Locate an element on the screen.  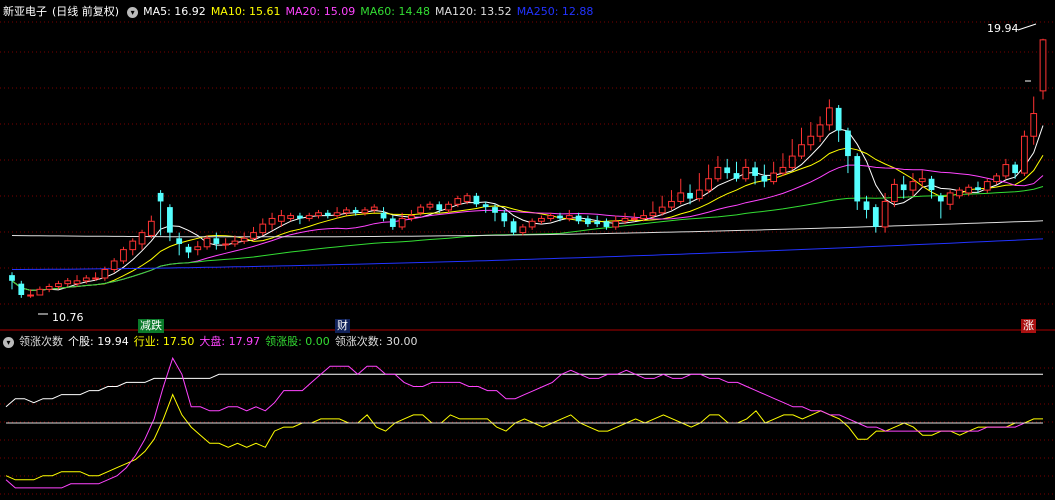
indicator-legend-4: 领涨股: 0.00 is located at coordinates (297, 341).